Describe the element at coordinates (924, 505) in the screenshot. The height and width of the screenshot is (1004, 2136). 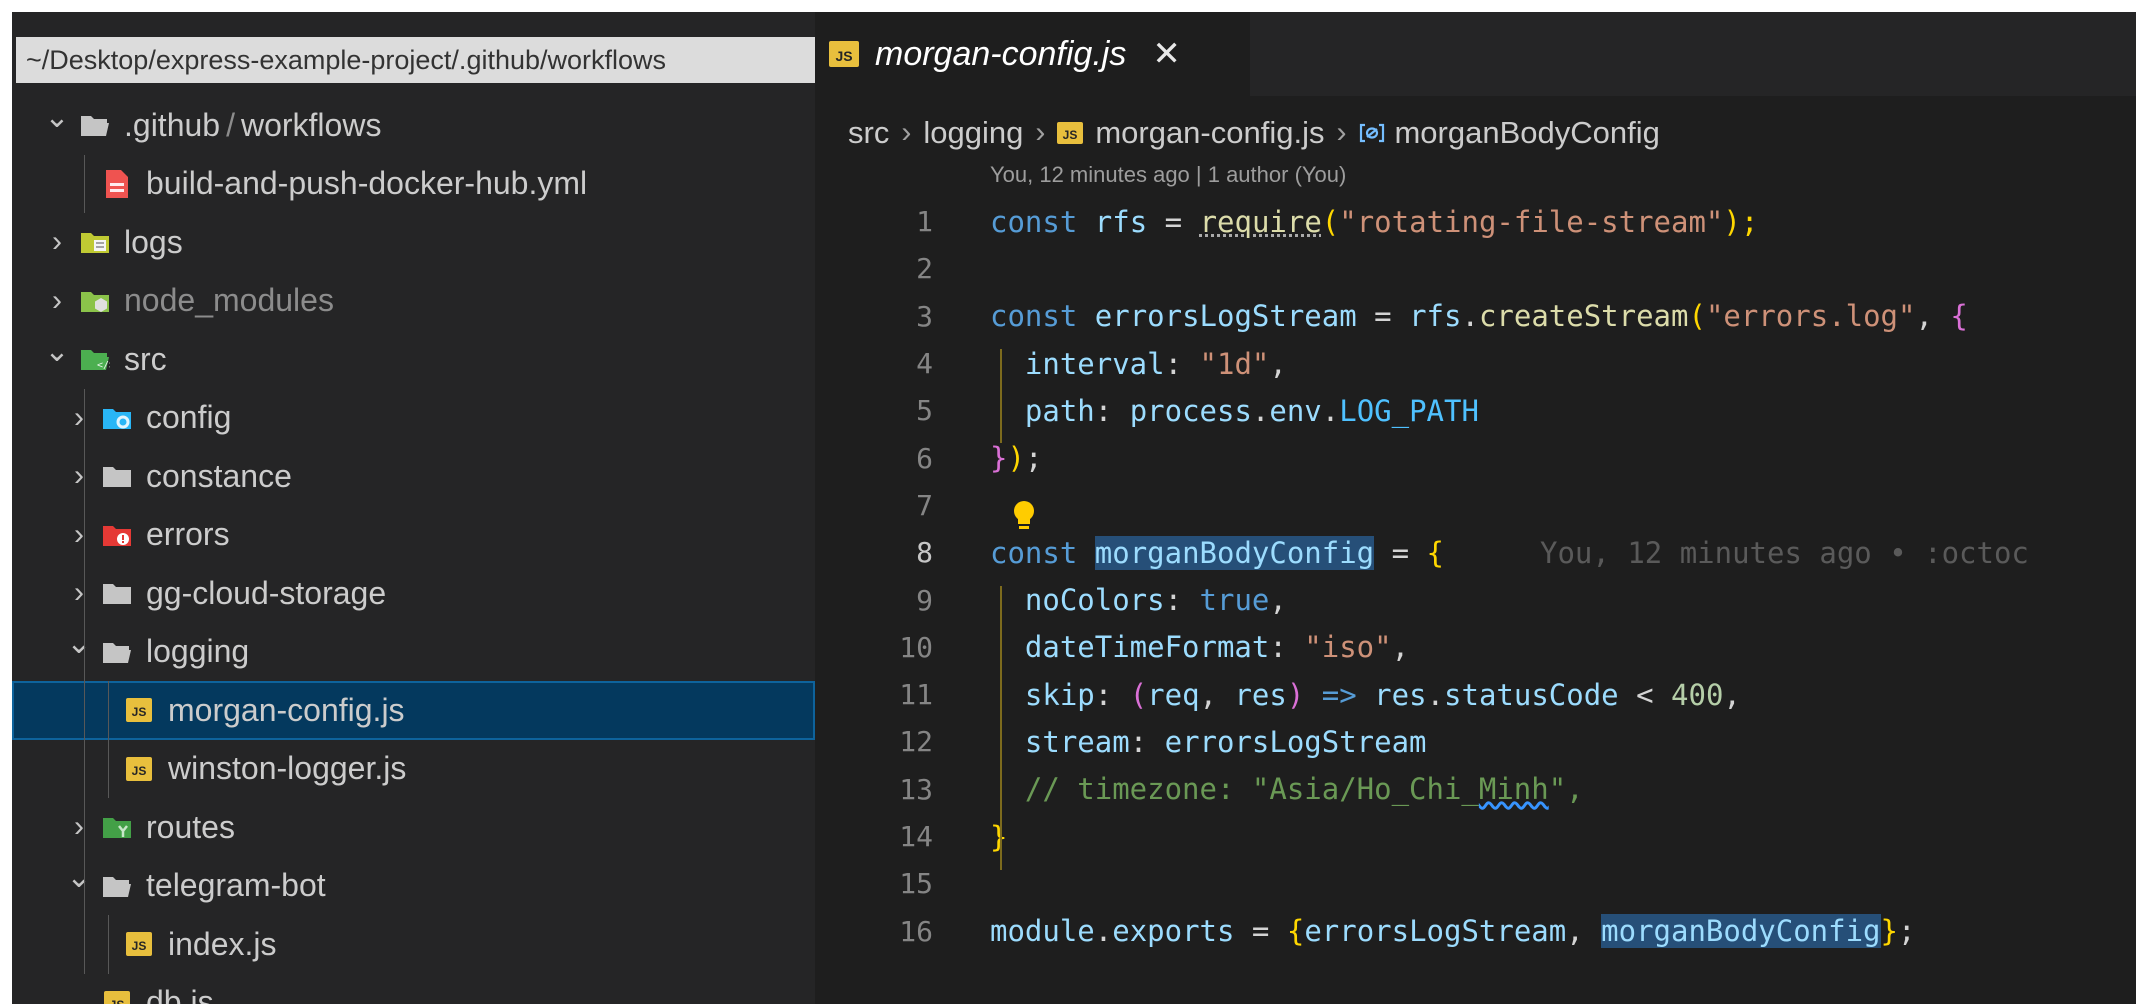
I see `line-number: 7` at that location.